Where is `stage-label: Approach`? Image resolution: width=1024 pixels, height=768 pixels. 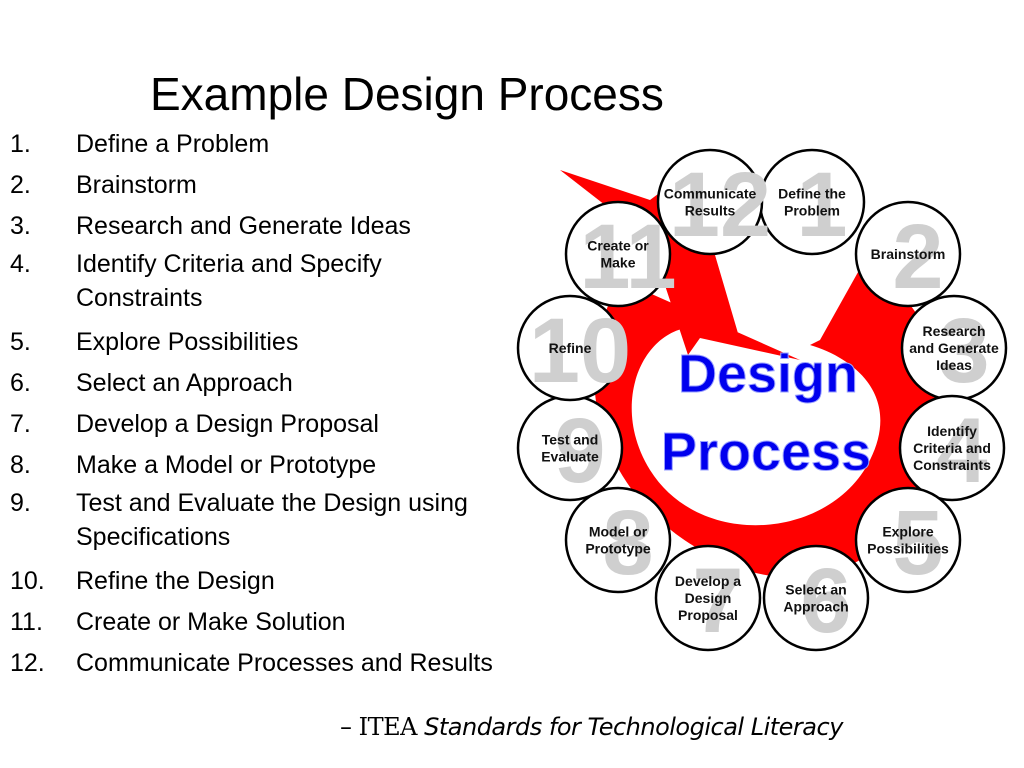
stage-label: Approach is located at coordinates (815, 607).